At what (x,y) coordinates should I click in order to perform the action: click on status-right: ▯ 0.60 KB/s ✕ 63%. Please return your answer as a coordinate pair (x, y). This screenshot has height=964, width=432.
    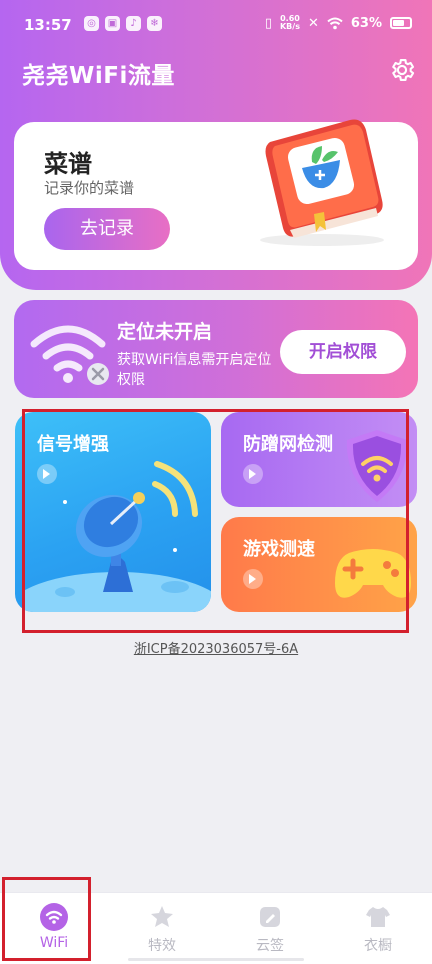
    Looking at the image, I should click on (338, 23).